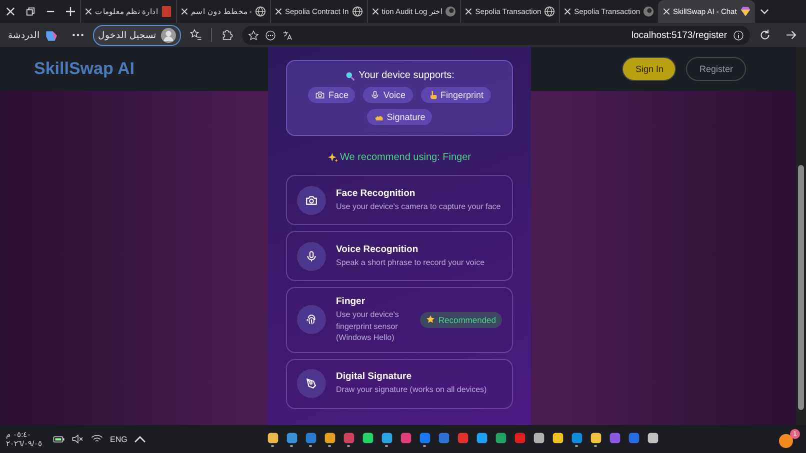 The image size is (806, 453). Describe the element at coordinates (801, 287) in the screenshot. I see `scroll-thumb` at that location.